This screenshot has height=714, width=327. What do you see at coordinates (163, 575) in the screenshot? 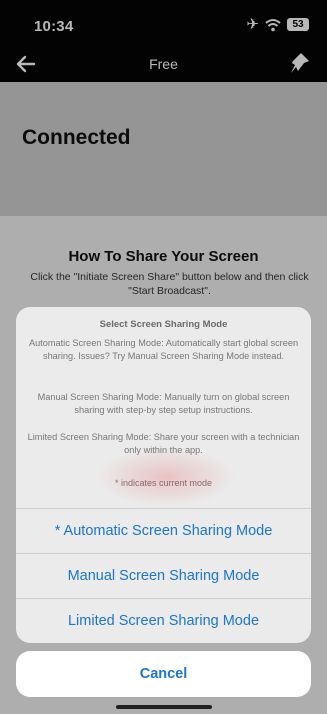
I see `manual-mode-button: Manual Screen Sharing Mode` at bounding box center [163, 575].